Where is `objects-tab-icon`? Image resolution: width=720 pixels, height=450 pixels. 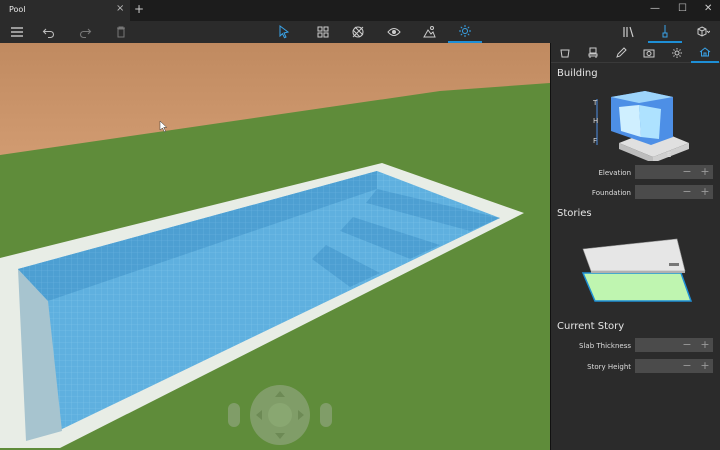
objects-tab-icon is located at coordinates (565, 53).